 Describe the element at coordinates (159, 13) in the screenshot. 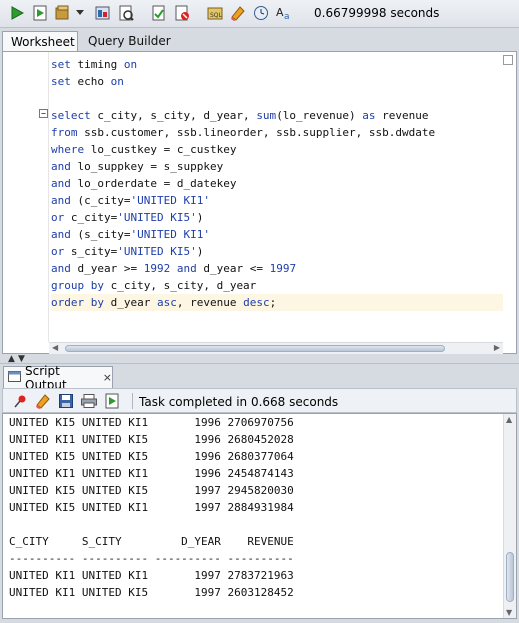

I see `sql-tuning-icon` at that location.